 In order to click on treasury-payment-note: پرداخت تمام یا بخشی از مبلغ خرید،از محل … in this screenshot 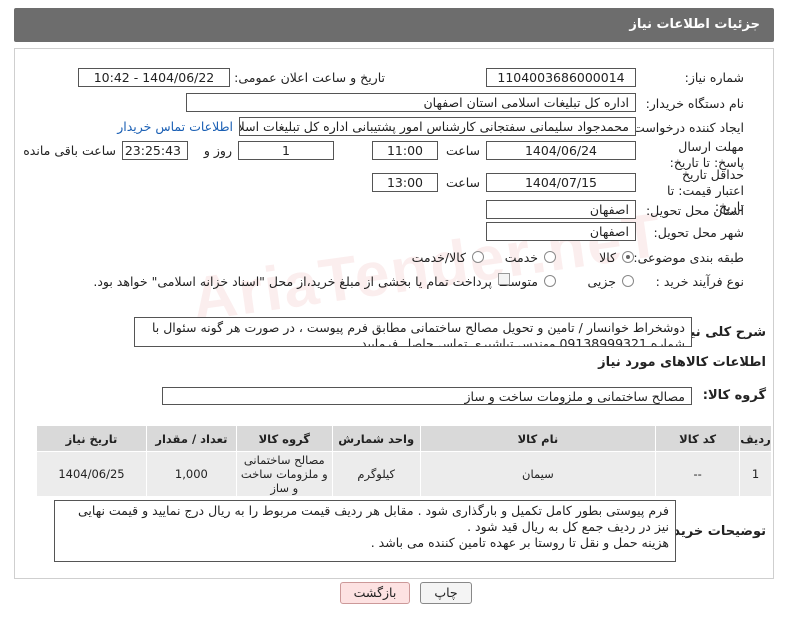, I will do `click(292, 281)`.